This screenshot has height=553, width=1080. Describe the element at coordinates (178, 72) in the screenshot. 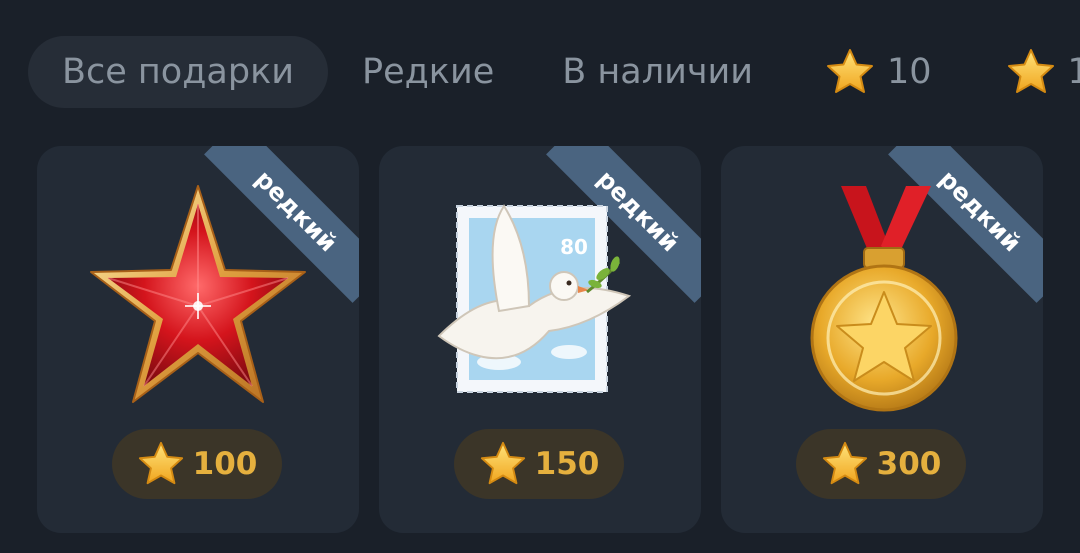

I see `tab-all-gifts: Все подарки` at that location.